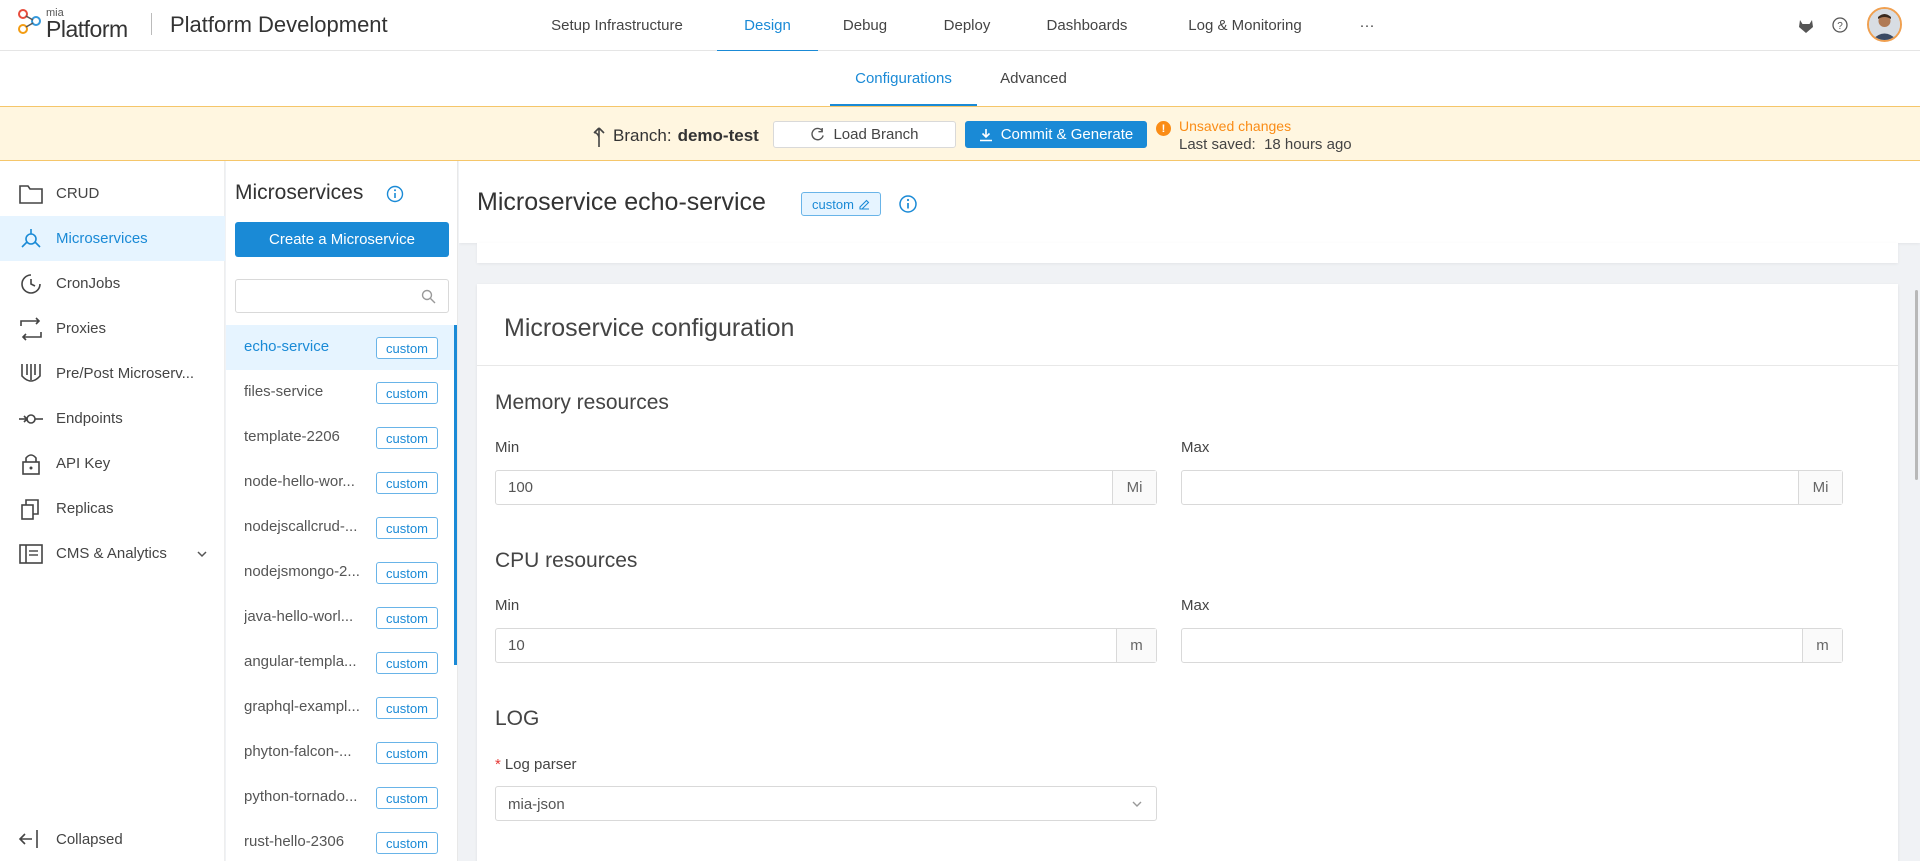  What do you see at coordinates (1136, 645) in the screenshot?
I see `cpu-min-unit: m` at bounding box center [1136, 645].